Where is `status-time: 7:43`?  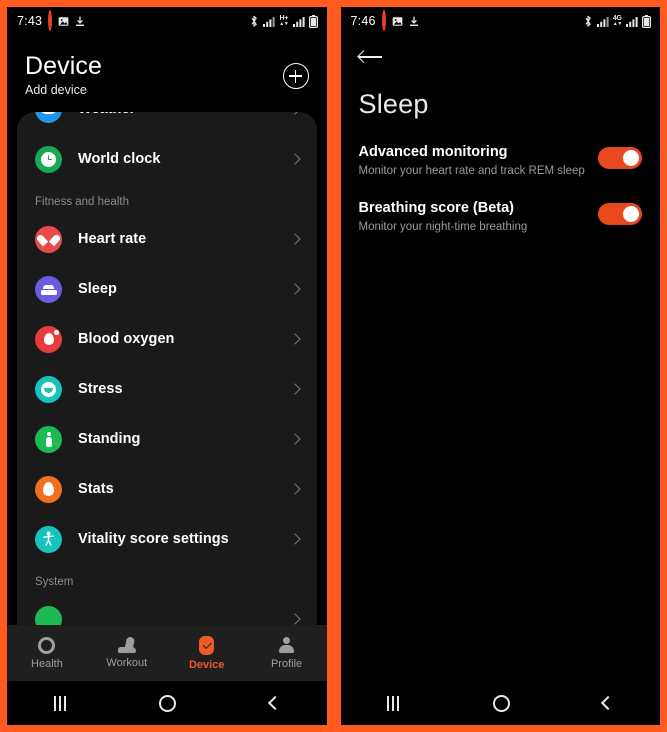
status-time: 7:43 is located at coordinates (30, 21).